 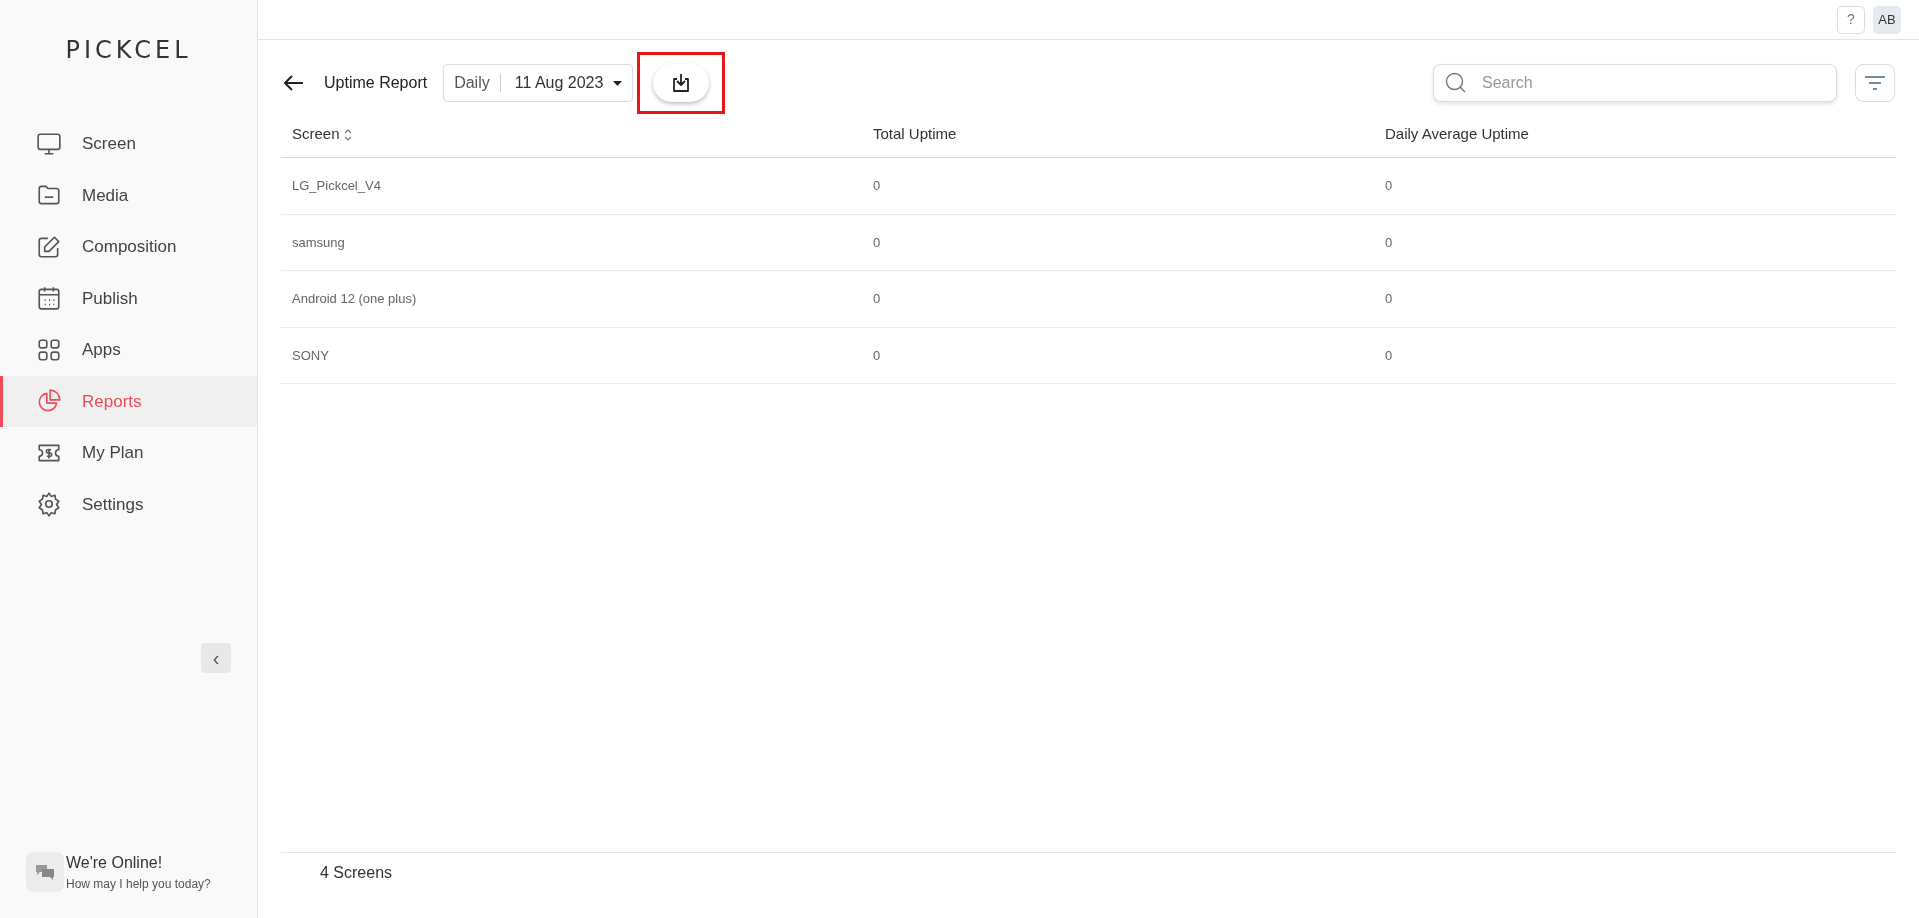 What do you see at coordinates (49, 298) in the screenshot?
I see `calendar-icon` at bounding box center [49, 298].